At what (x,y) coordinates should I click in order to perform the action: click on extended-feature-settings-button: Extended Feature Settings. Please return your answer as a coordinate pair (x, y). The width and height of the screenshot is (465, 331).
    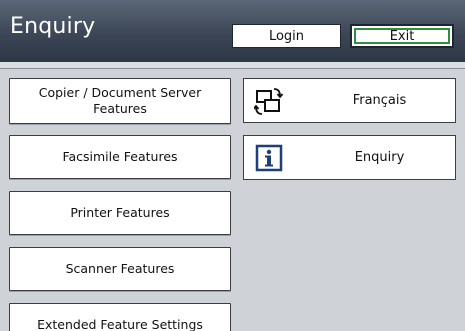
    Looking at the image, I should click on (120, 317).